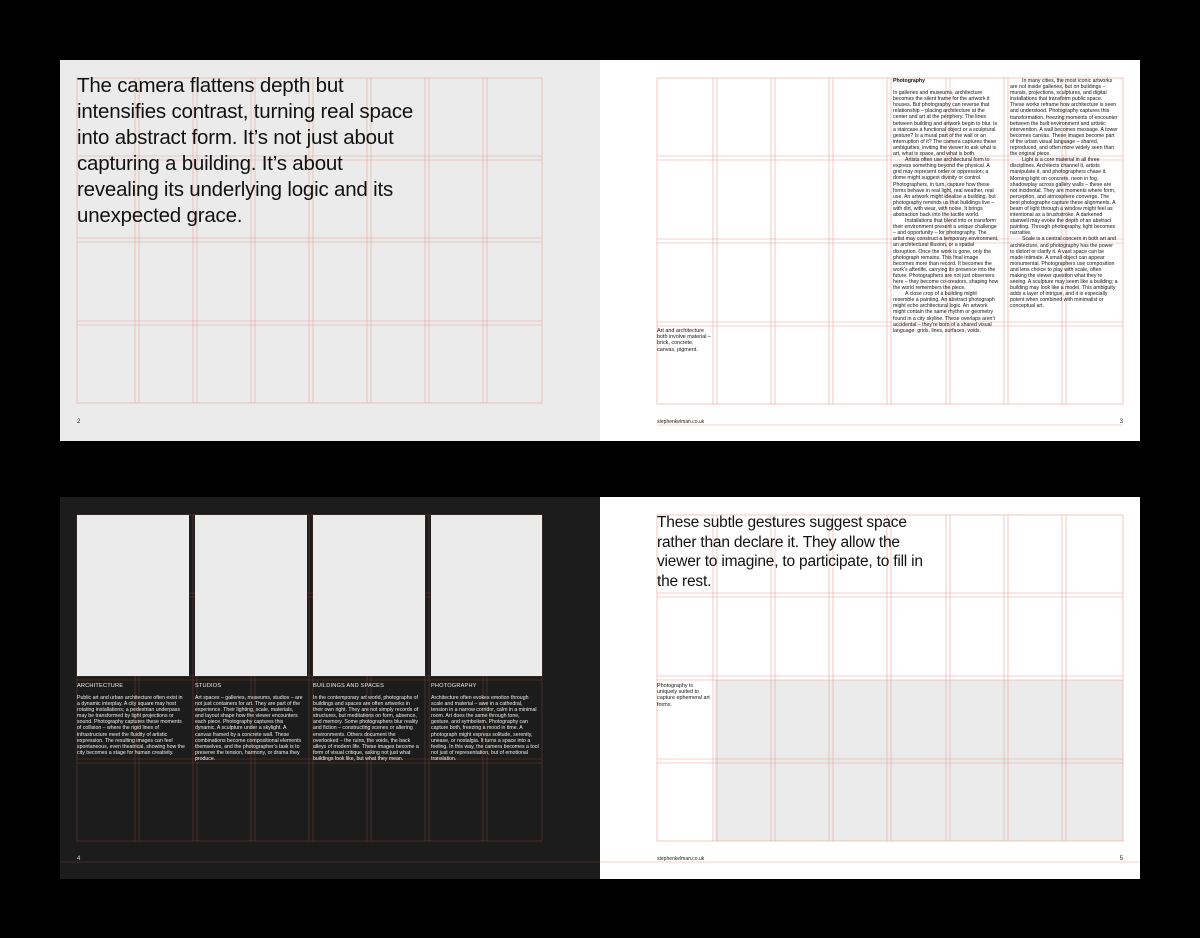 This screenshot has width=1200, height=938. I want to click on page-number: 4, so click(79, 859).